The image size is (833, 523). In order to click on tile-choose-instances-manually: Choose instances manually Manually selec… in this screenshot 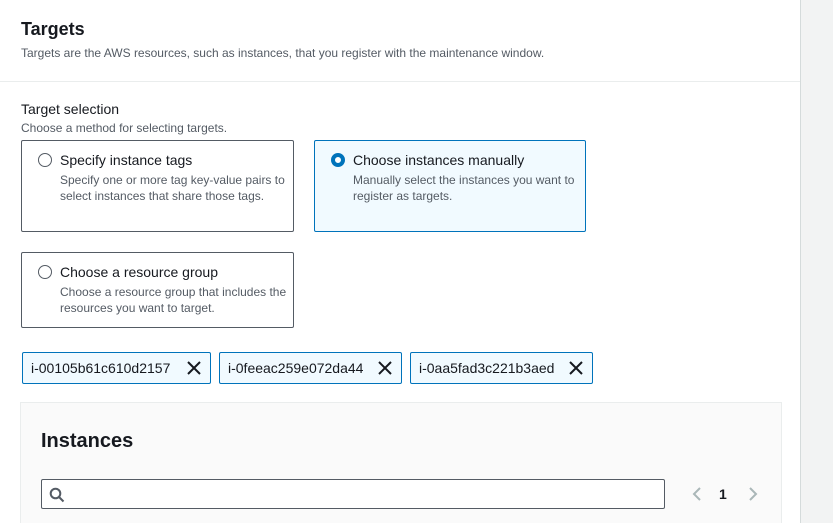, I will do `click(450, 186)`.